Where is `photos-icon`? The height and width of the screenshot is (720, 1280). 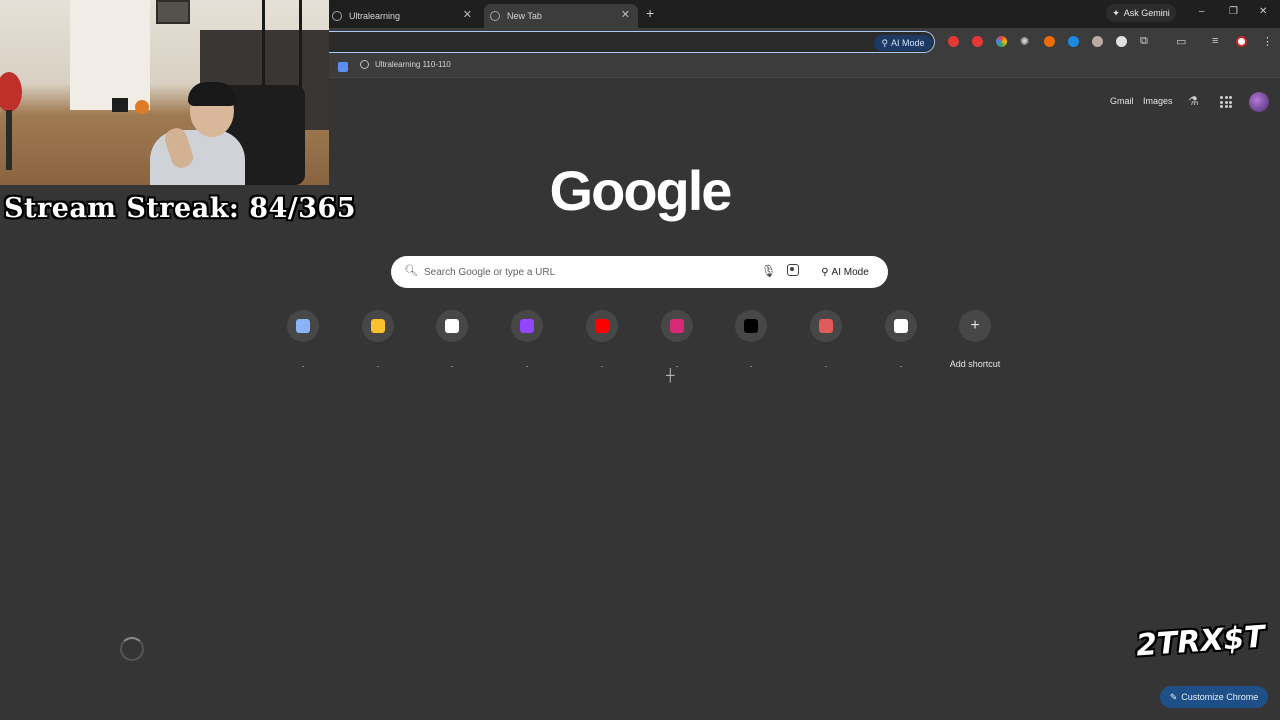
photos-icon is located at coordinates (826, 326).